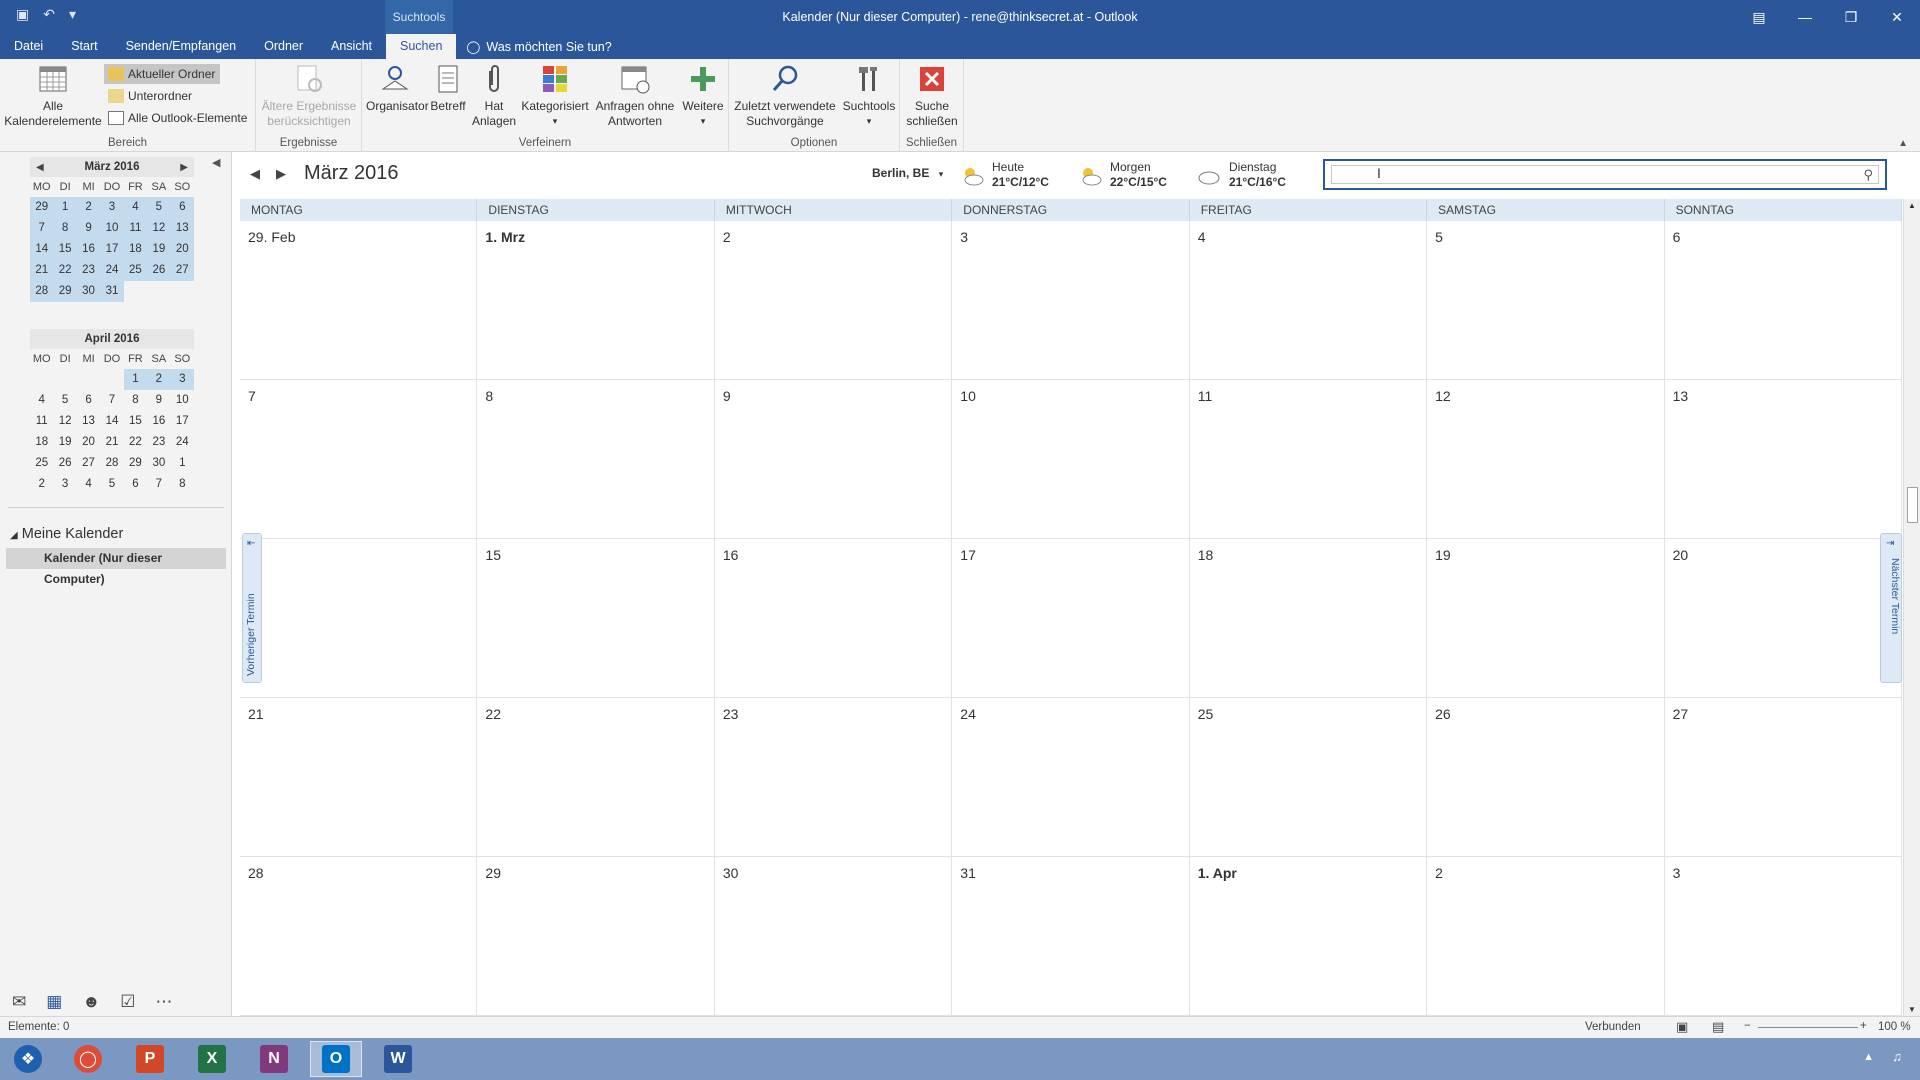 Image resolution: width=1920 pixels, height=1080 pixels. What do you see at coordinates (833, 777) in the screenshot?
I see `day-cell: 23` at bounding box center [833, 777].